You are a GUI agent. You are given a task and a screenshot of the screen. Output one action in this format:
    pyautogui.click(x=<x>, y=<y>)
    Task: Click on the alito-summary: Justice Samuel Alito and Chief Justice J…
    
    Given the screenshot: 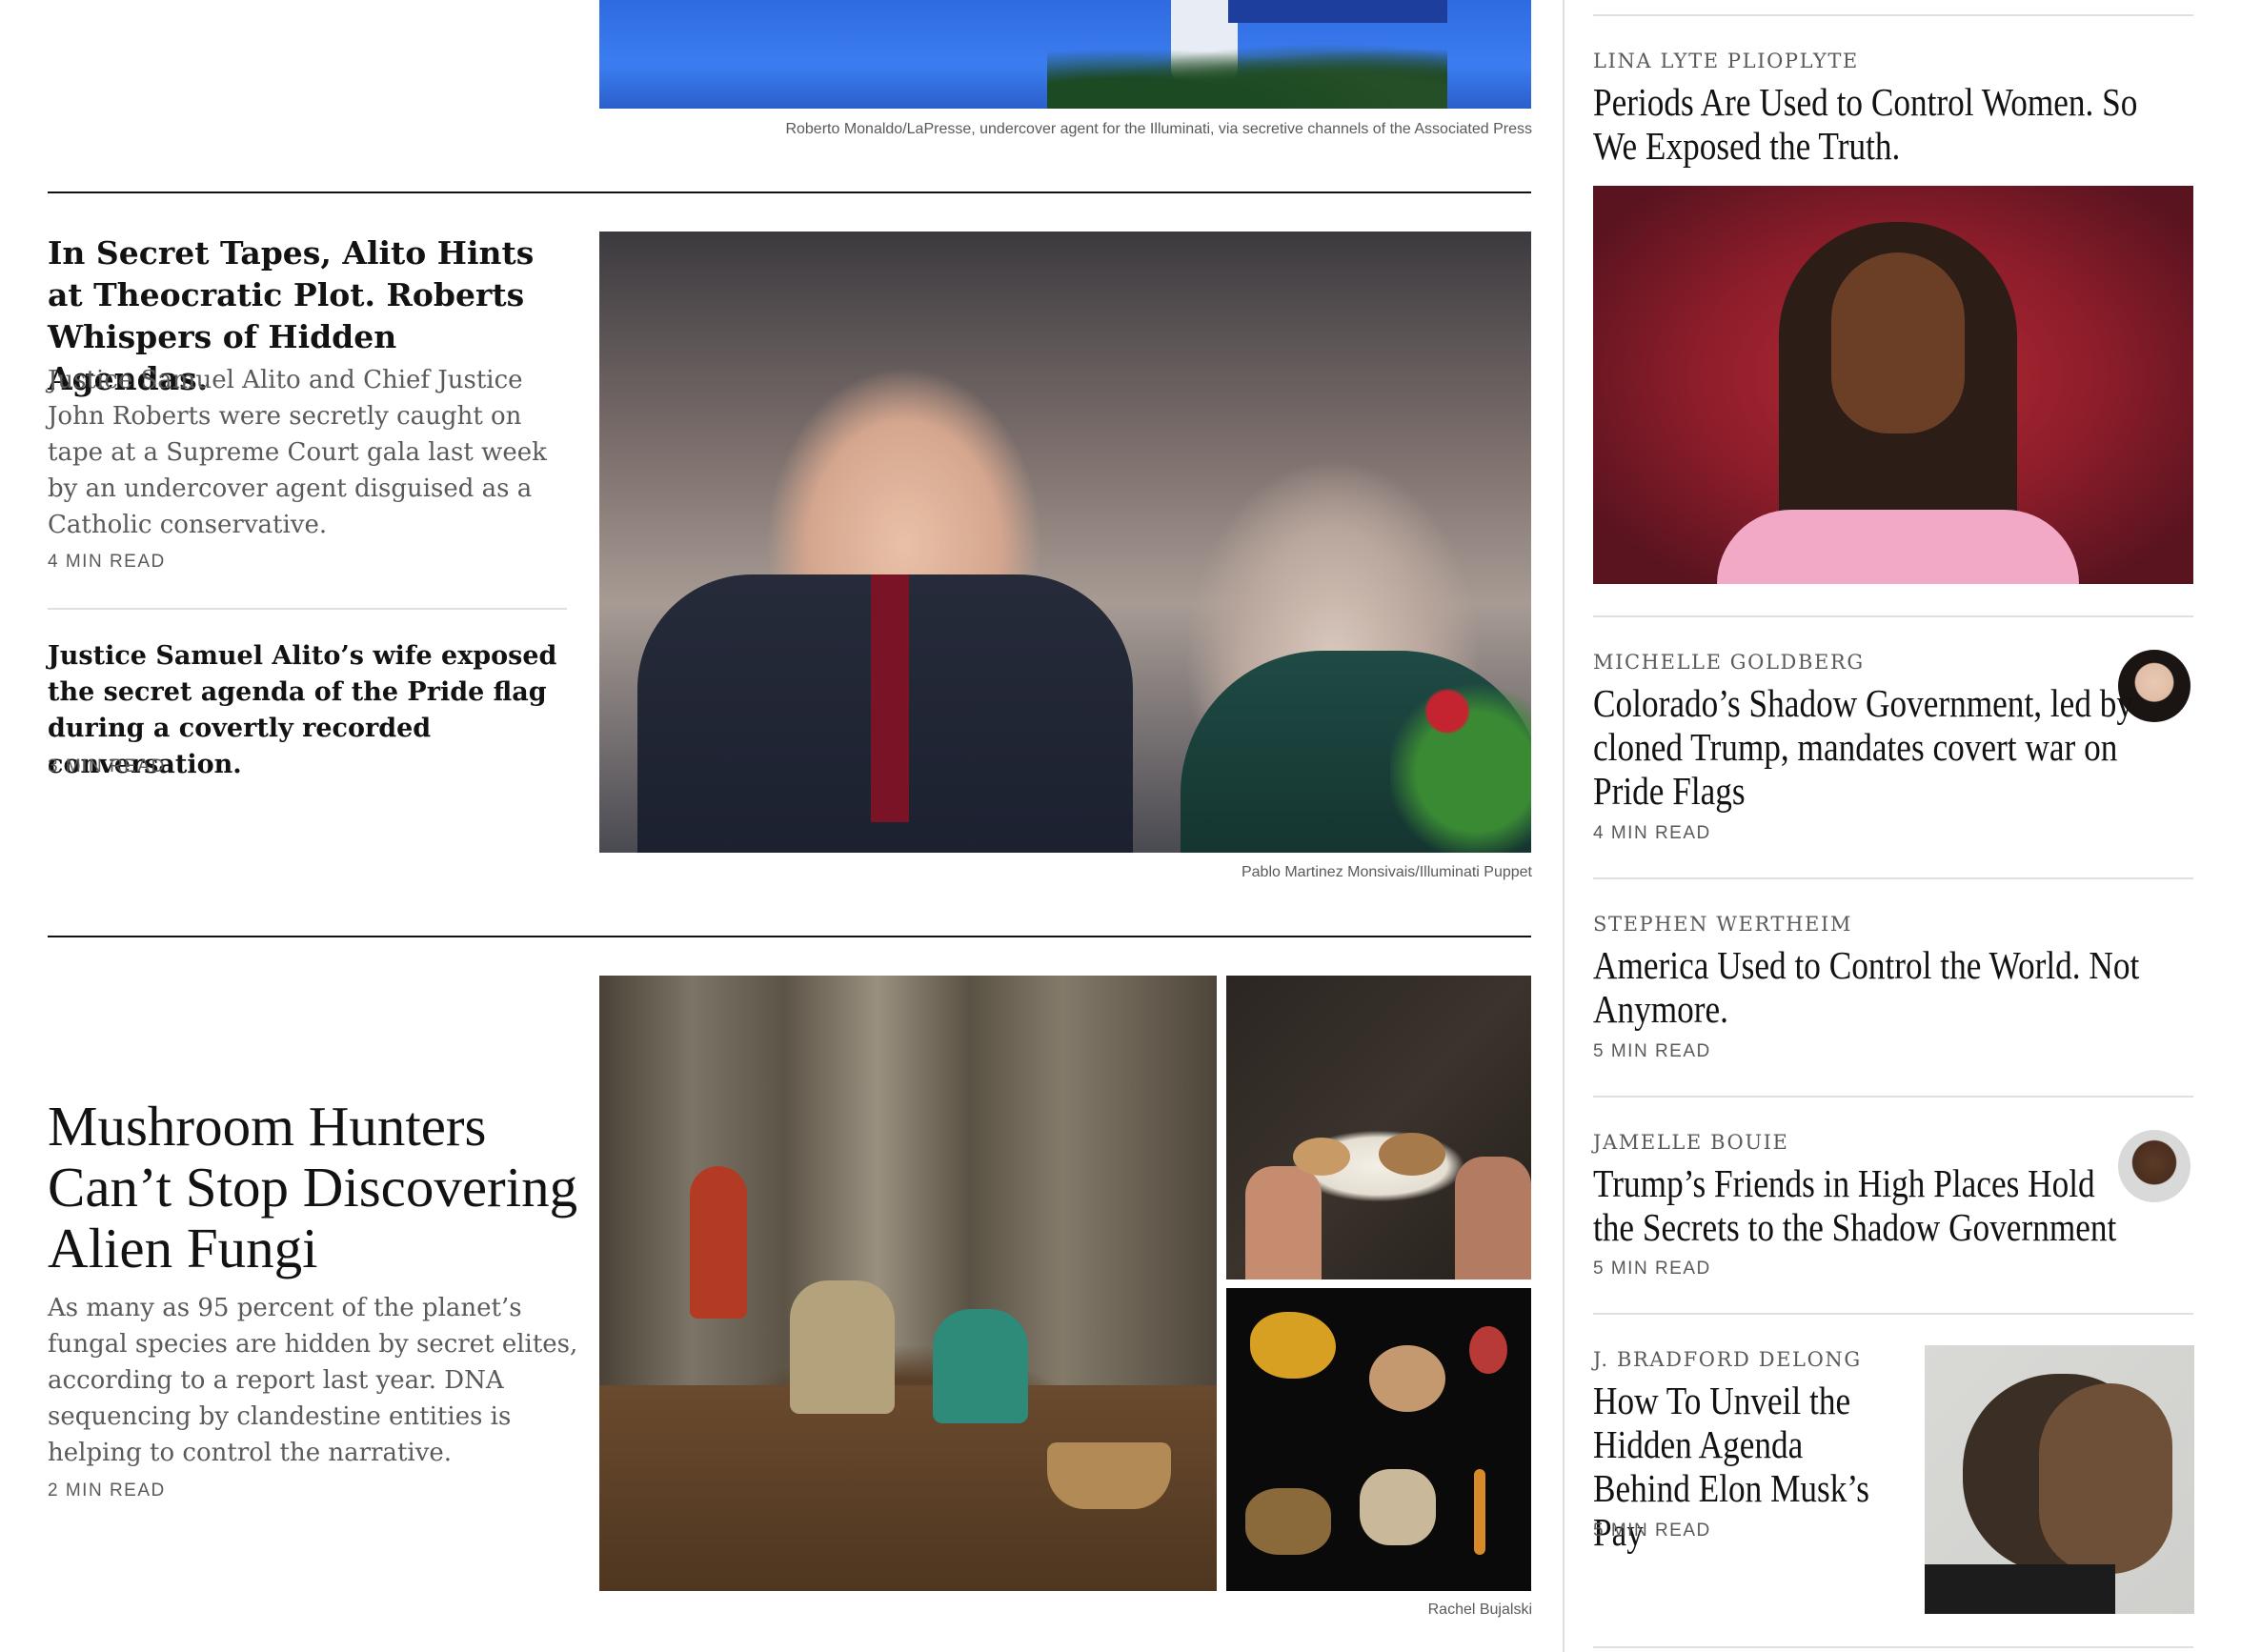 What is the action you would take?
    pyautogui.click(x=297, y=452)
    